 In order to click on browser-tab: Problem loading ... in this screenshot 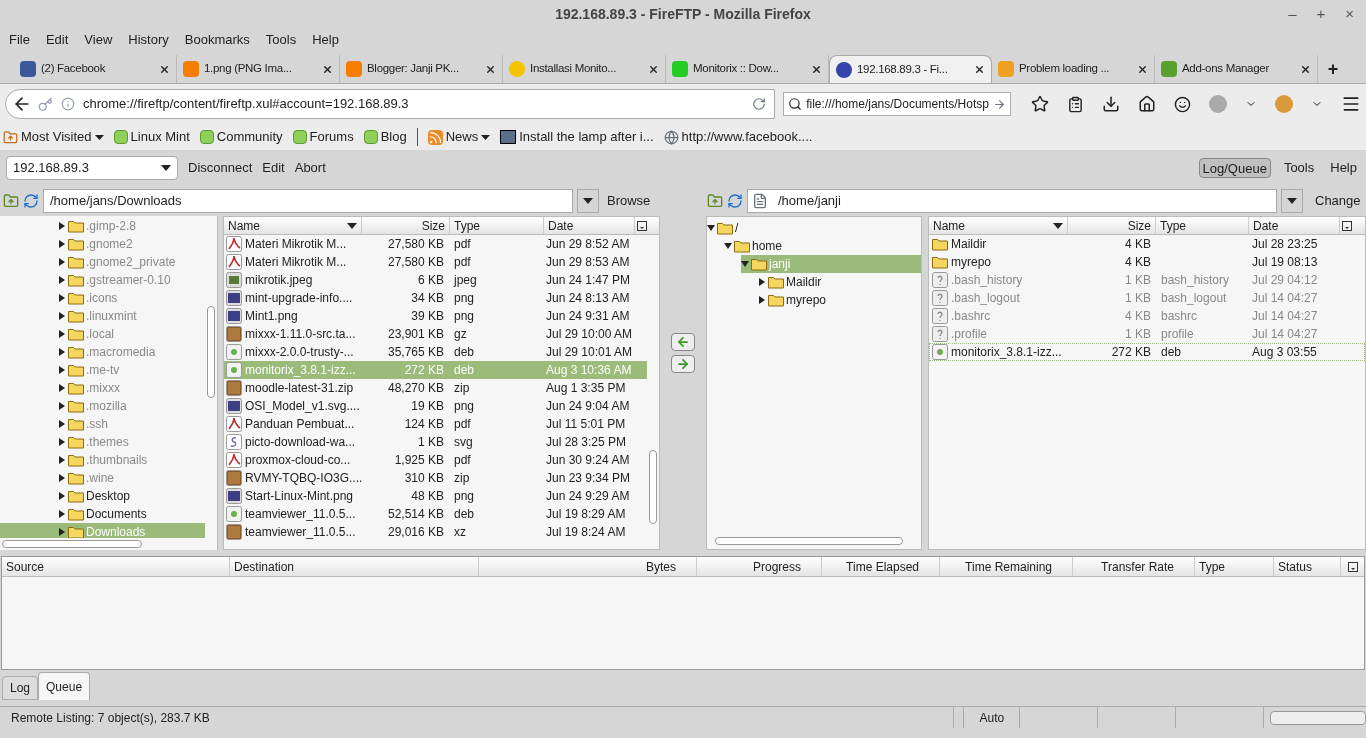, I will do `click(1073, 69)`.